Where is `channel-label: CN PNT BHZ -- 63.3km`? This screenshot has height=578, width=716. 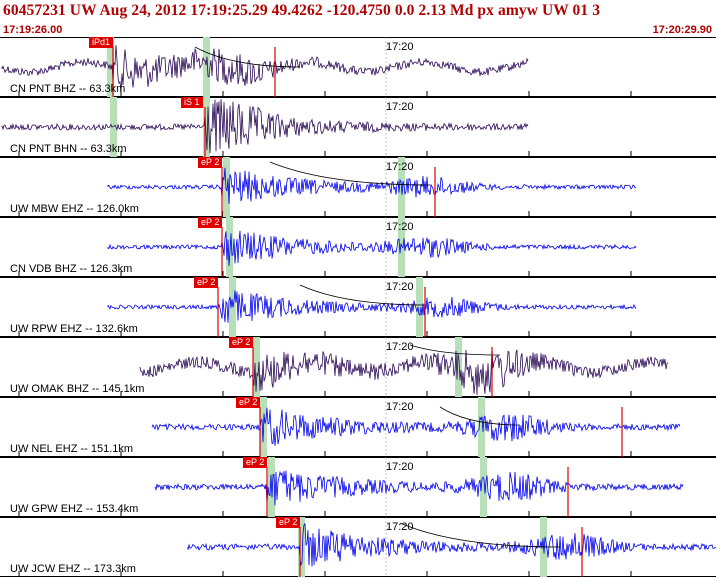
channel-label: CN PNT BHZ -- 63.3km is located at coordinates (68, 89).